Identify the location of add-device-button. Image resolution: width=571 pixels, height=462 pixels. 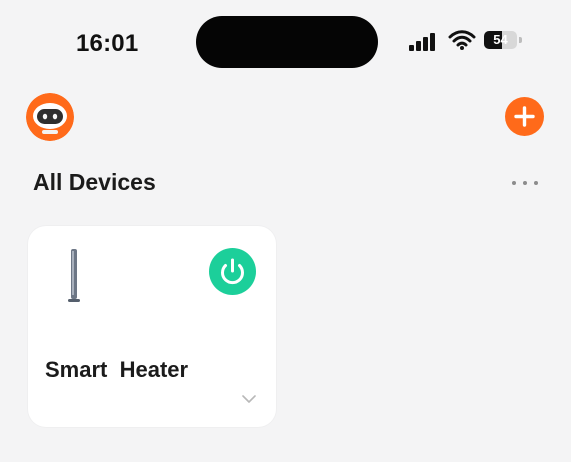
(524, 116).